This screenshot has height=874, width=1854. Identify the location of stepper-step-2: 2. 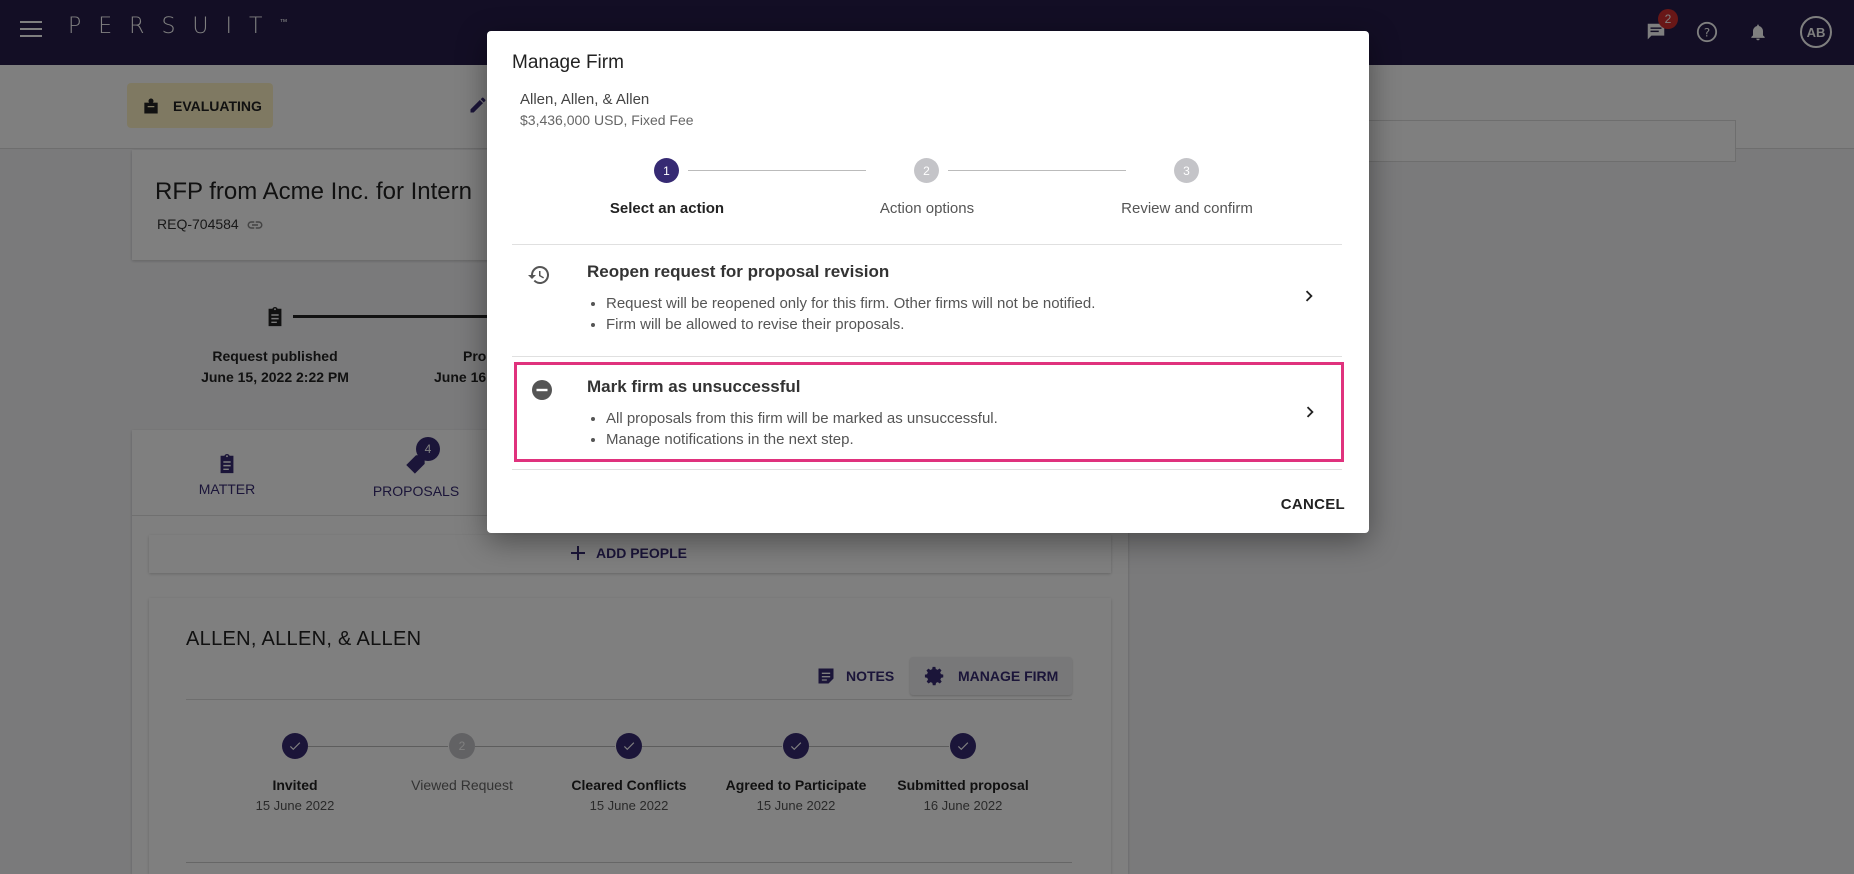
(926, 170).